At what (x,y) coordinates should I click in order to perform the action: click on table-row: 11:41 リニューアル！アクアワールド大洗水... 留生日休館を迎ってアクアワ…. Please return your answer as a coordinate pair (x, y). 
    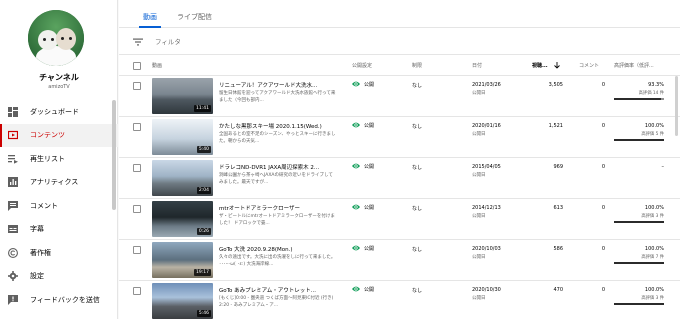
    Looking at the image, I should click on (399, 96).